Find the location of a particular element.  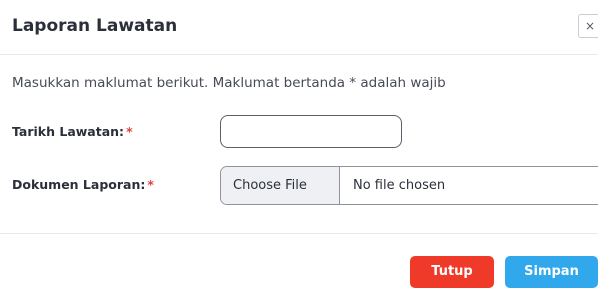

close-button: Tutup is located at coordinates (452, 272).